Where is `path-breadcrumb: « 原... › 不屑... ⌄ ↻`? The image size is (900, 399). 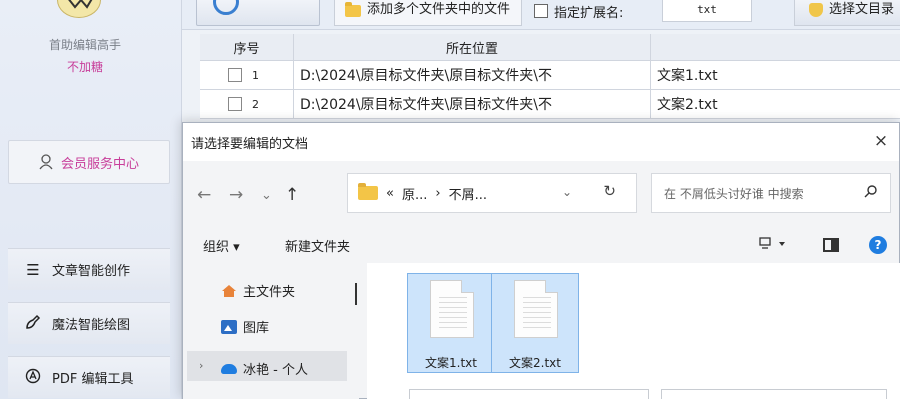
path-breadcrumb: « 原... › 不屑... ⌄ ↻ is located at coordinates (492, 193).